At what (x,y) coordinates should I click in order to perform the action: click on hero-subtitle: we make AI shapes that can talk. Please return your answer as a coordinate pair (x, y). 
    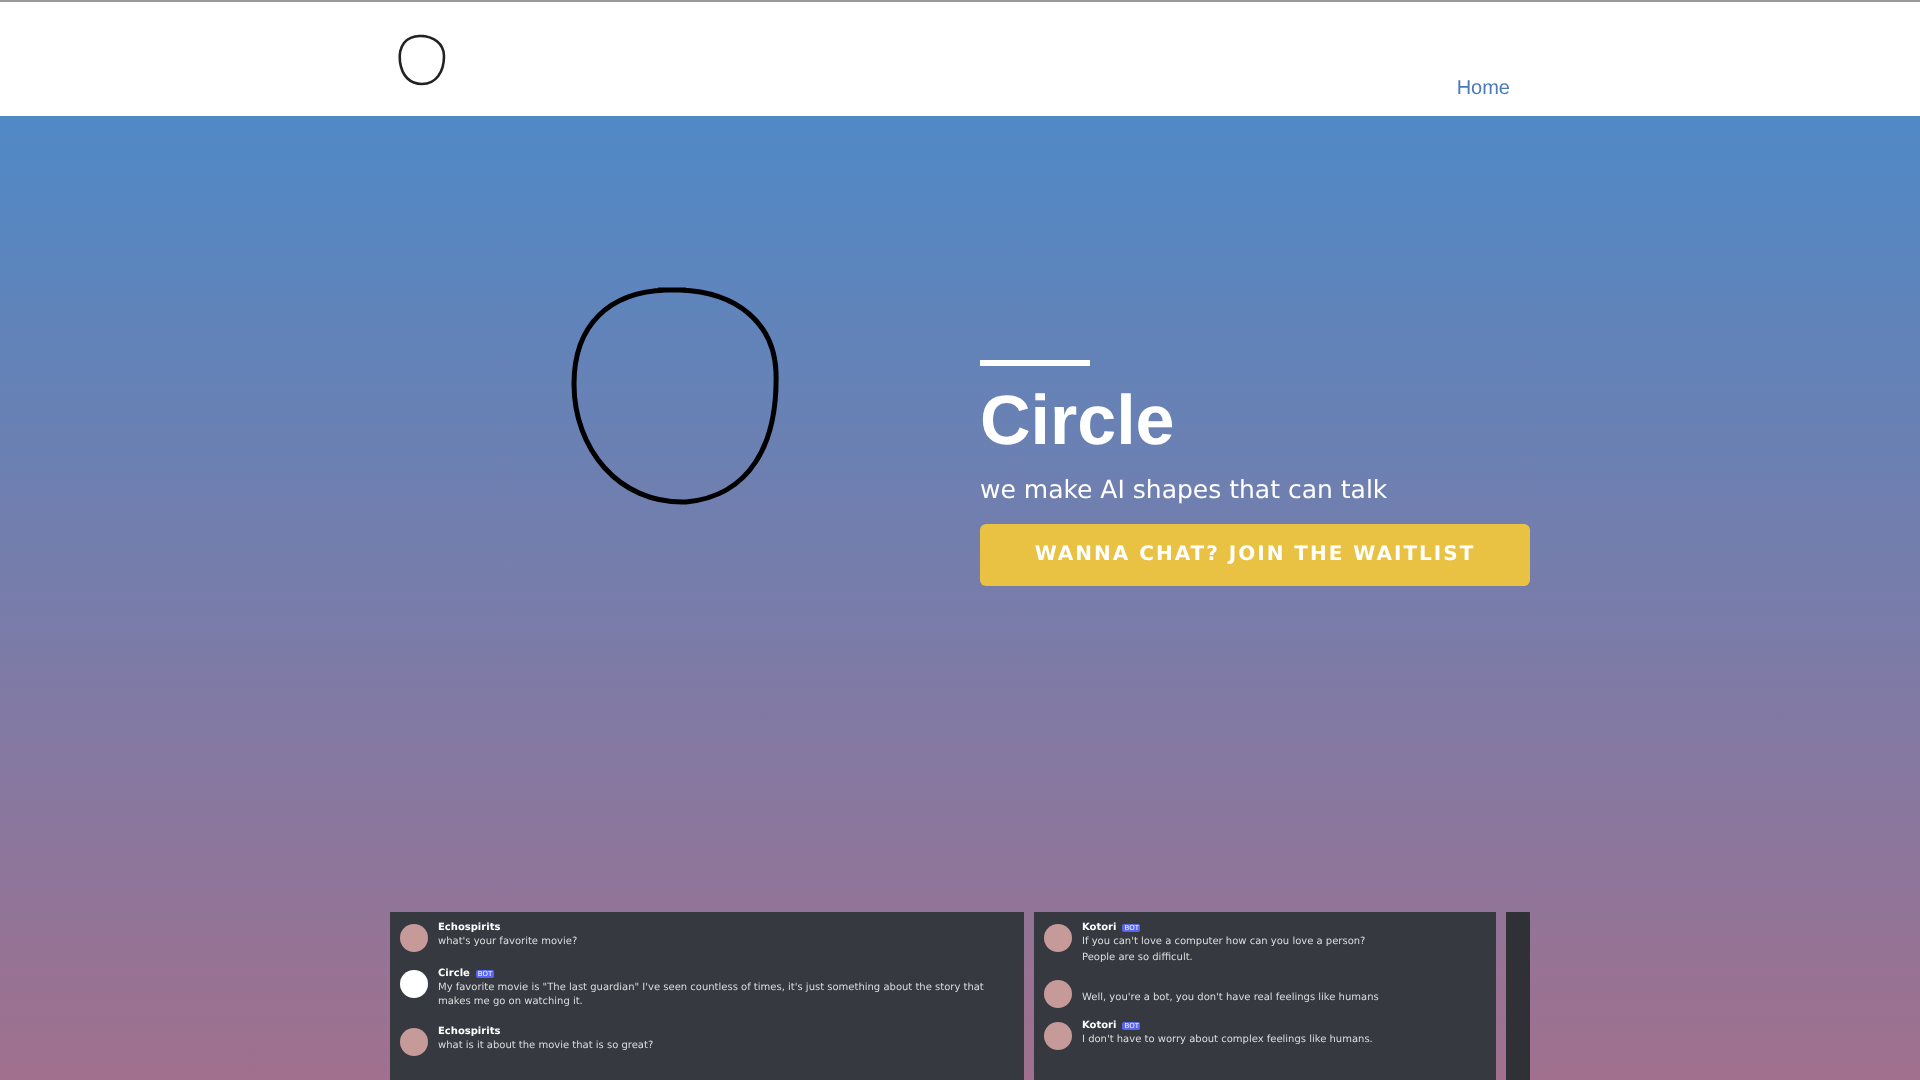
    Looking at the image, I should click on (1185, 489).